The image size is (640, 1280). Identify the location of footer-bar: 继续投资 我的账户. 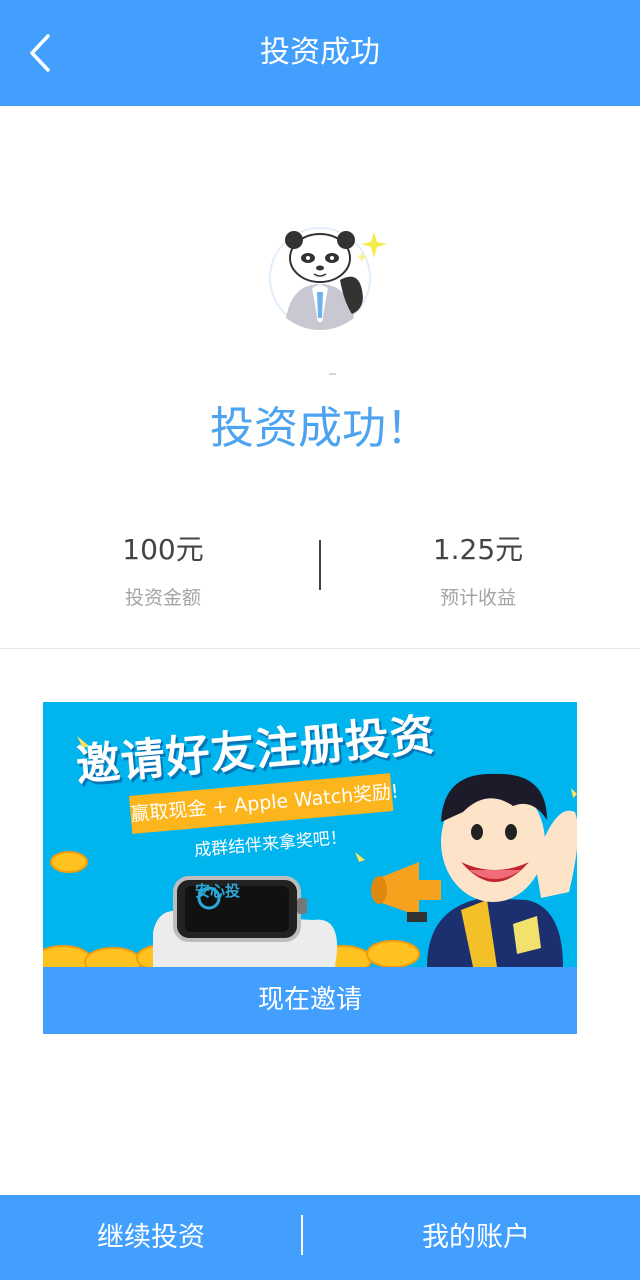
(320, 1237).